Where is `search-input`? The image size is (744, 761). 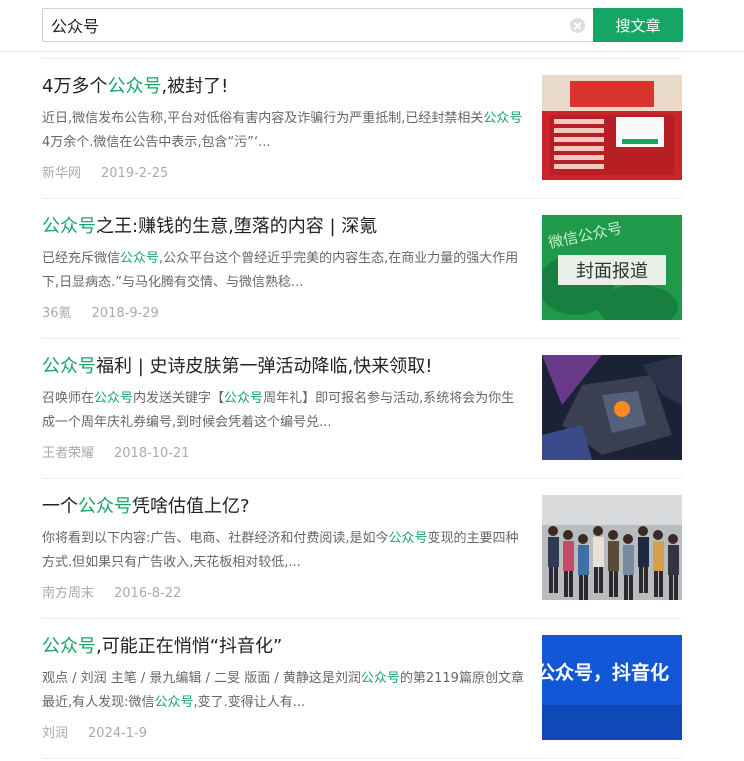
search-input is located at coordinates (303, 25).